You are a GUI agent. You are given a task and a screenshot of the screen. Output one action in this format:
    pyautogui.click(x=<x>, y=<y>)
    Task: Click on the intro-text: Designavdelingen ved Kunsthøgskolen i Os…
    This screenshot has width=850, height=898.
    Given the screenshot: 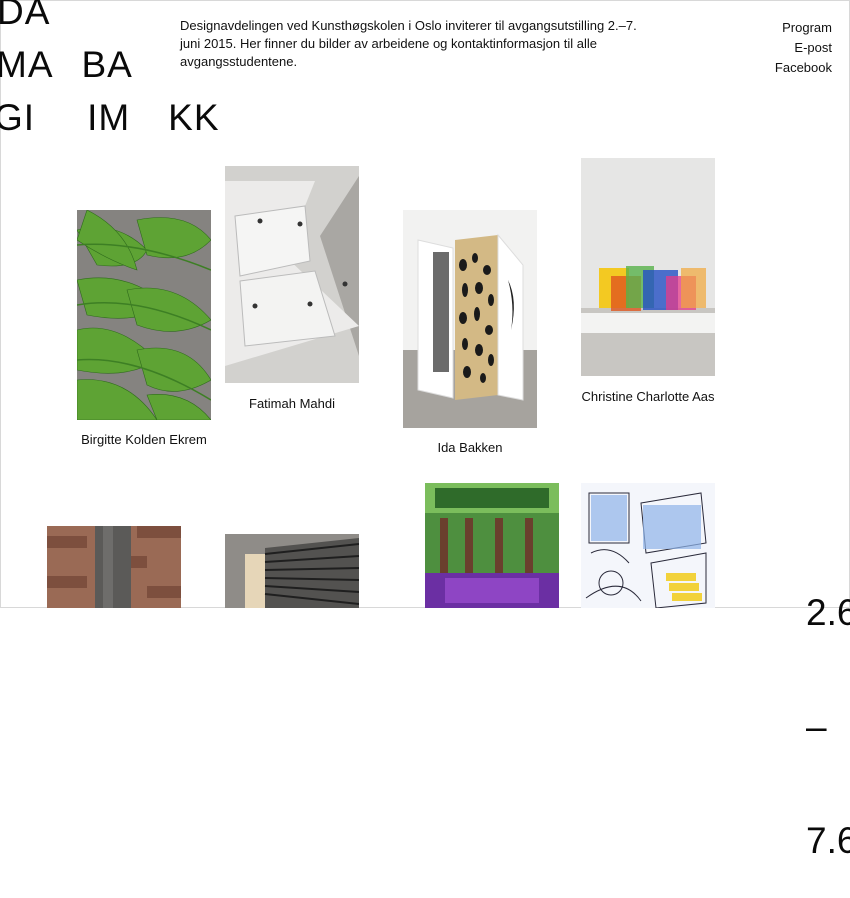 What is the action you would take?
    pyautogui.click(x=408, y=43)
    